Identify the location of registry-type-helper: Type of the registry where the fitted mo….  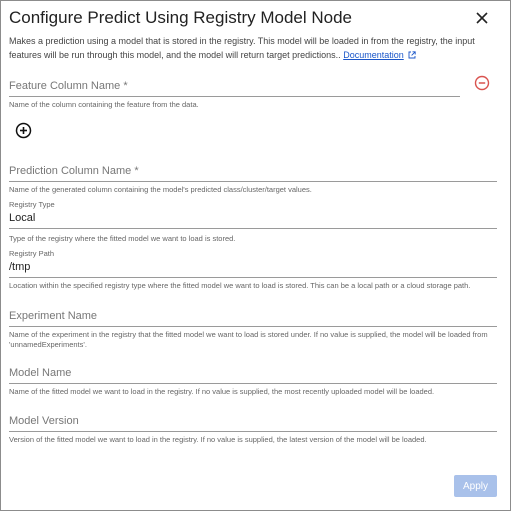
(122, 238).